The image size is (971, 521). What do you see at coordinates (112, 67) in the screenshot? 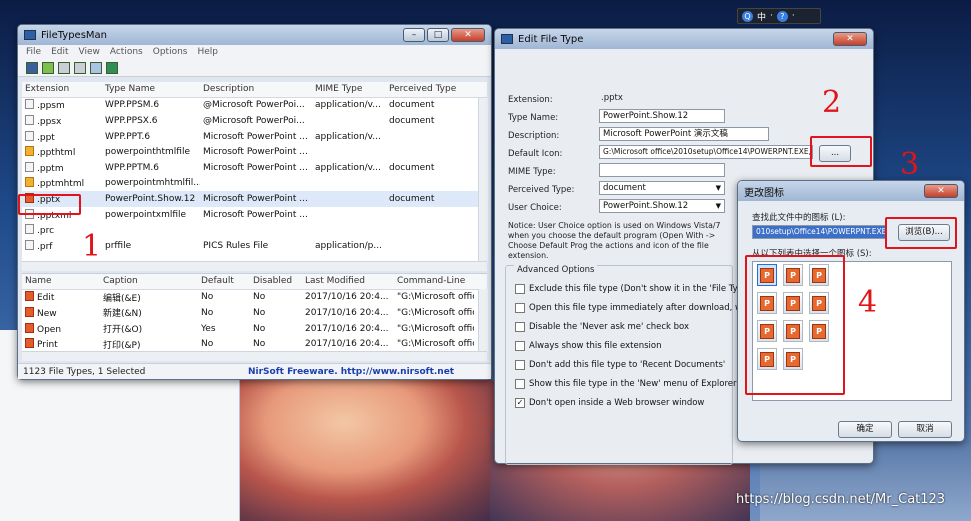
I see `exit-icon` at bounding box center [112, 67].